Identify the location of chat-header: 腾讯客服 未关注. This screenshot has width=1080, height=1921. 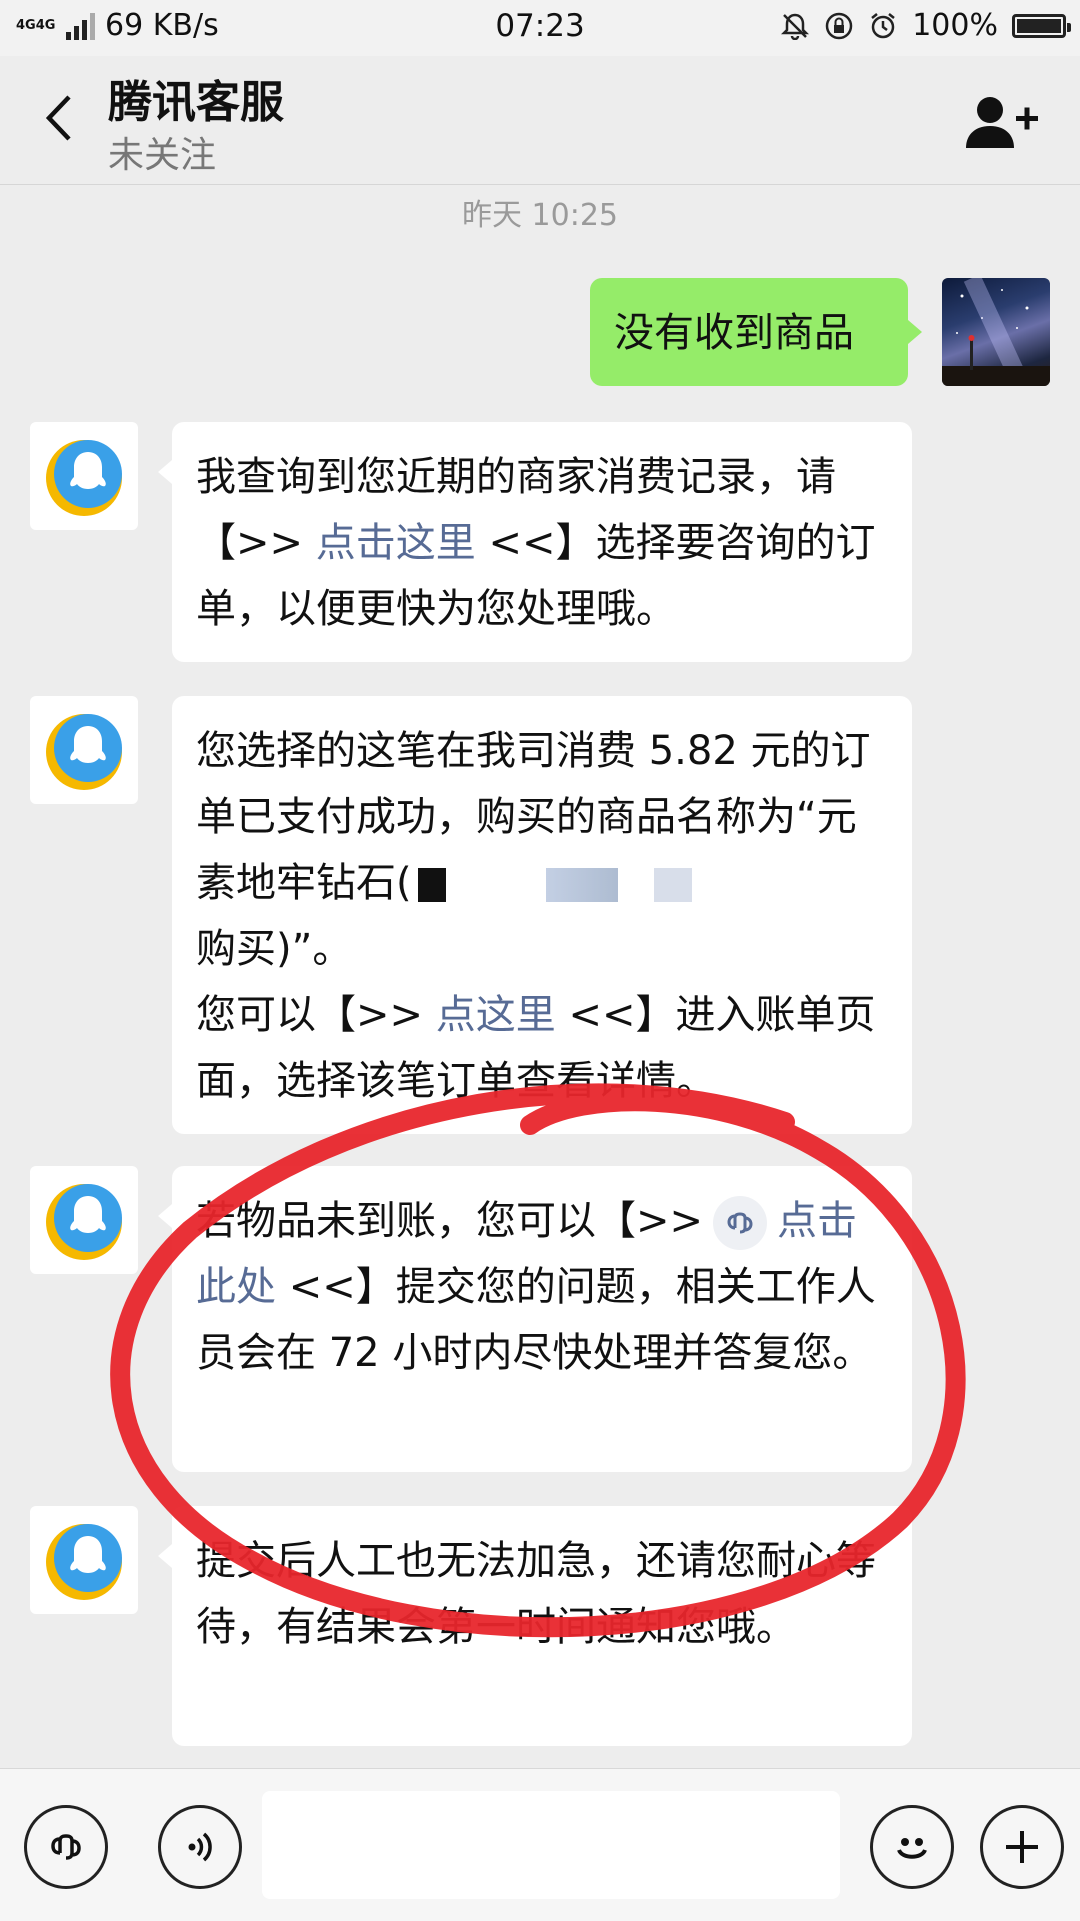
(540, 120).